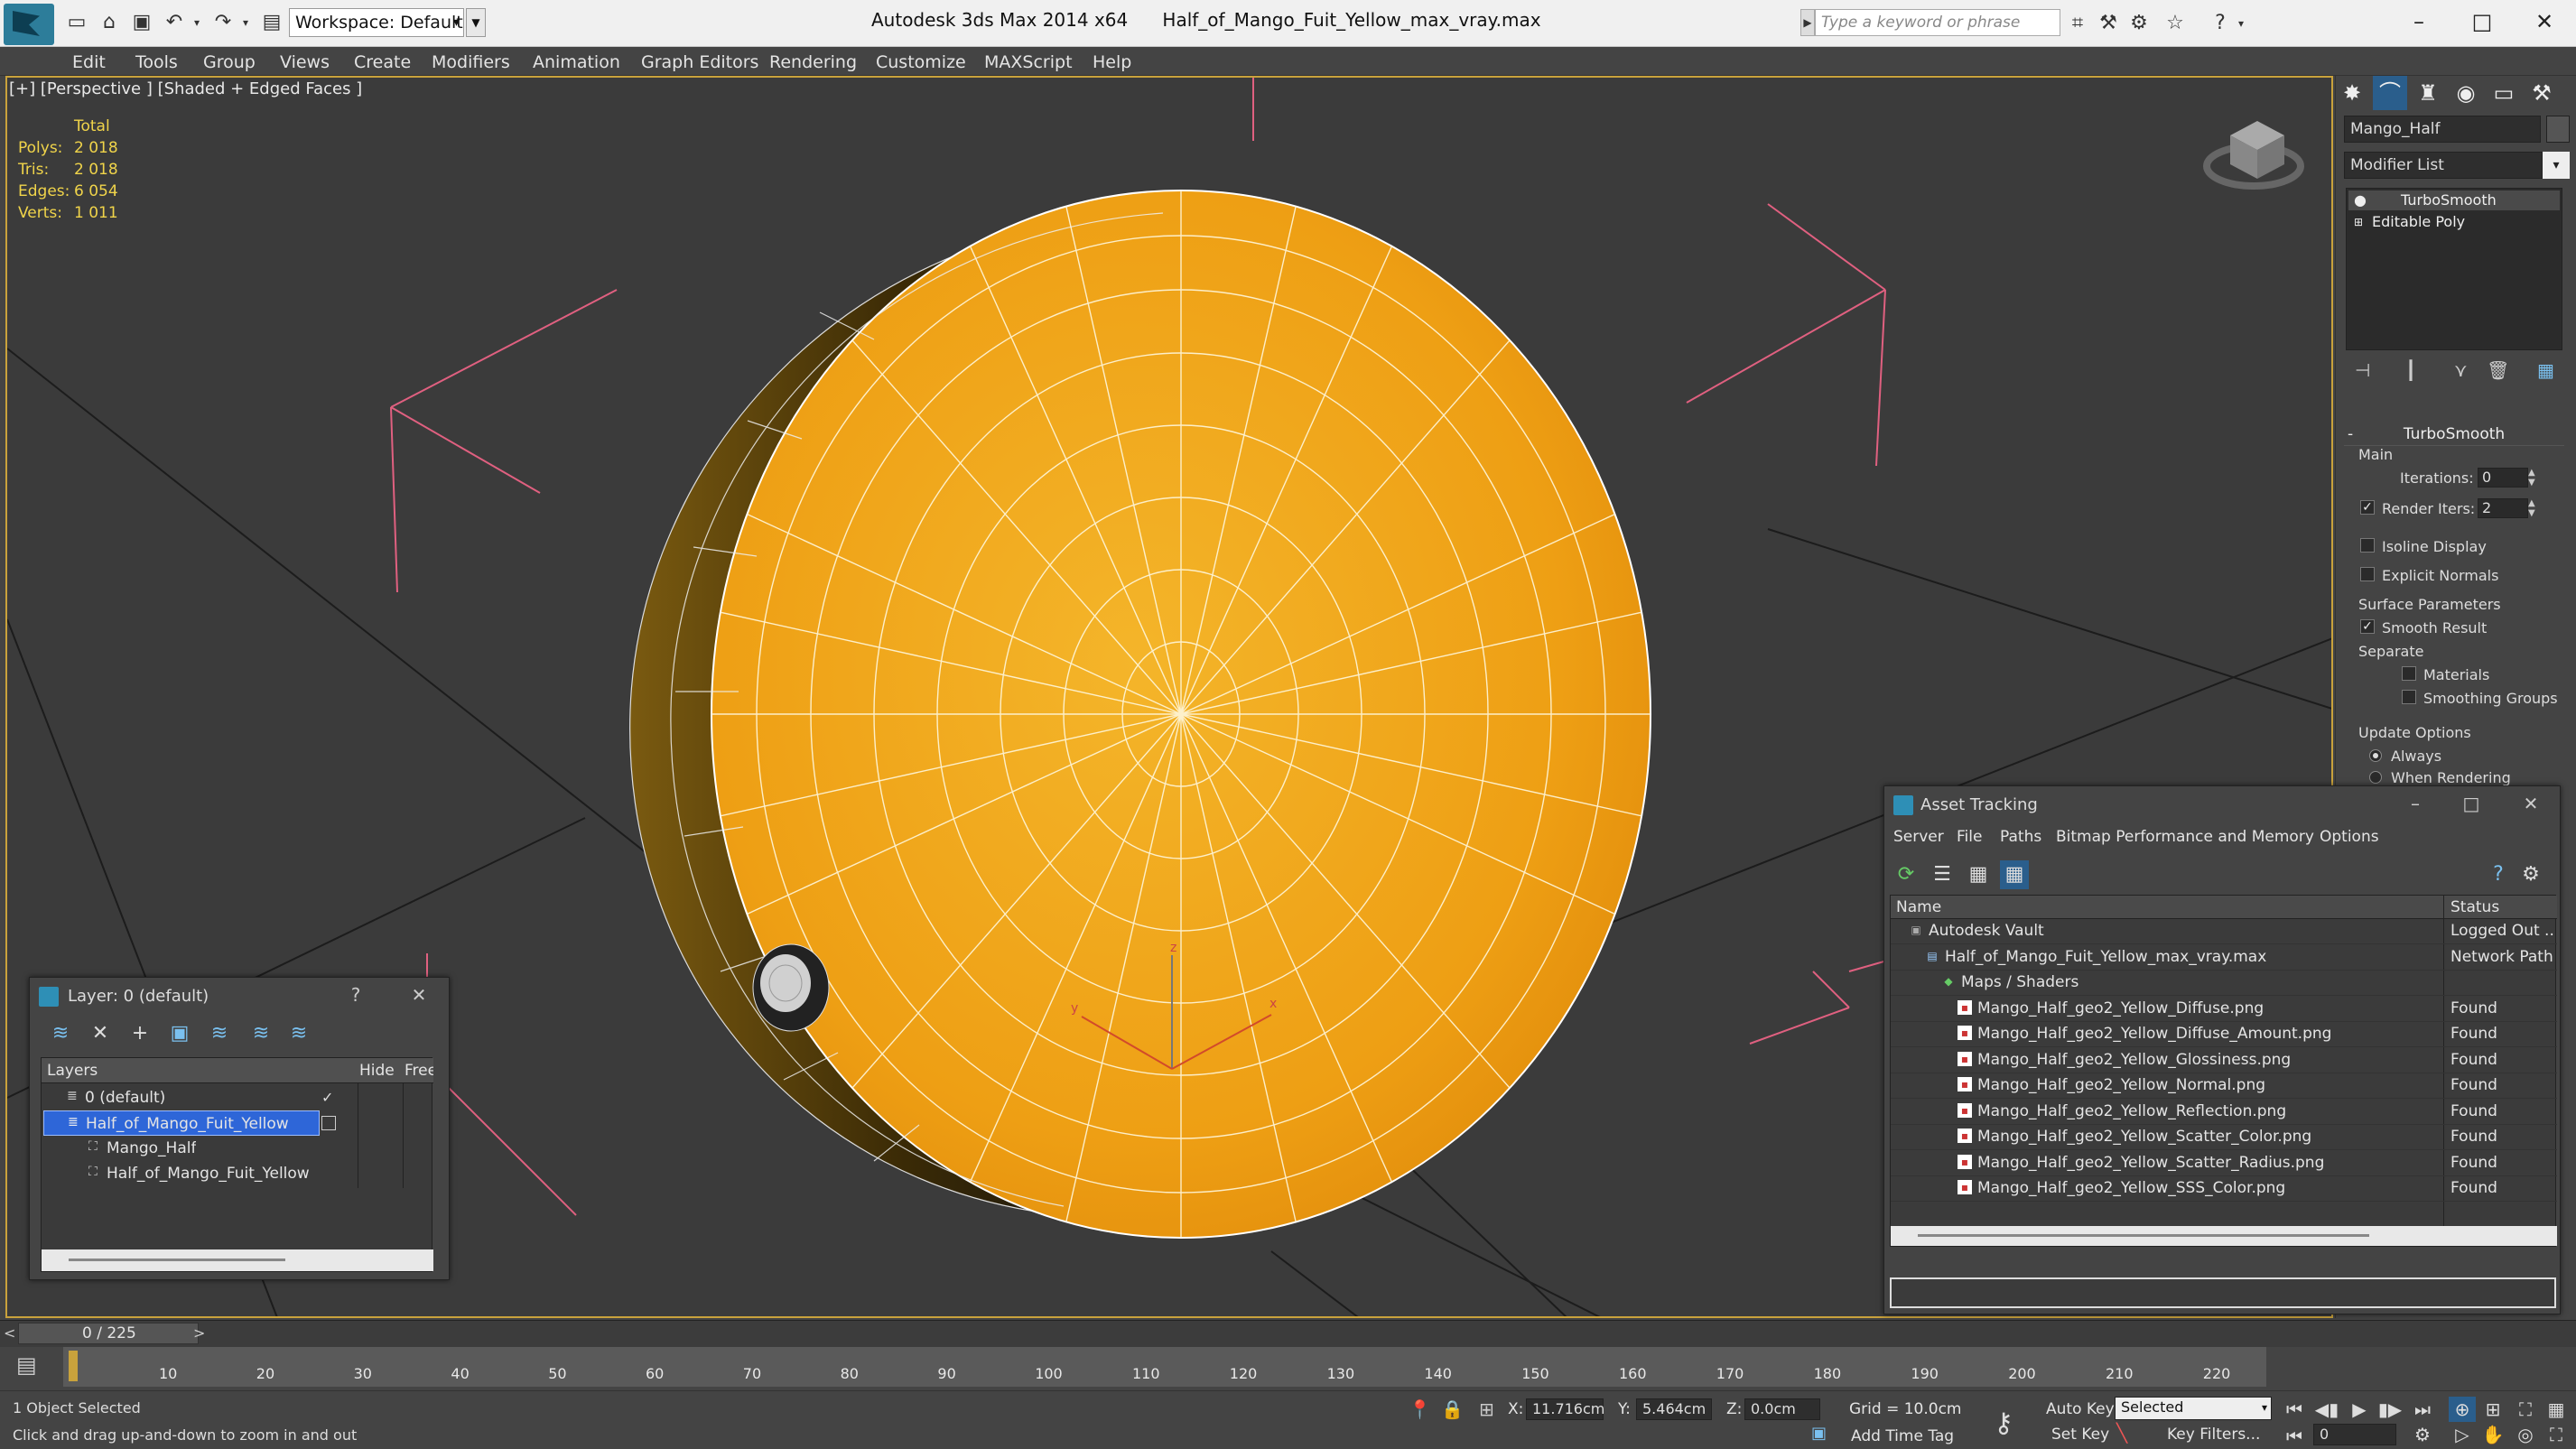 The width and height of the screenshot is (2576, 1449). What do you see at coordinates (2556, 165) in the screenshot?
I see `chevron-down-icon: ▾` at bounding box center [2556, 165].